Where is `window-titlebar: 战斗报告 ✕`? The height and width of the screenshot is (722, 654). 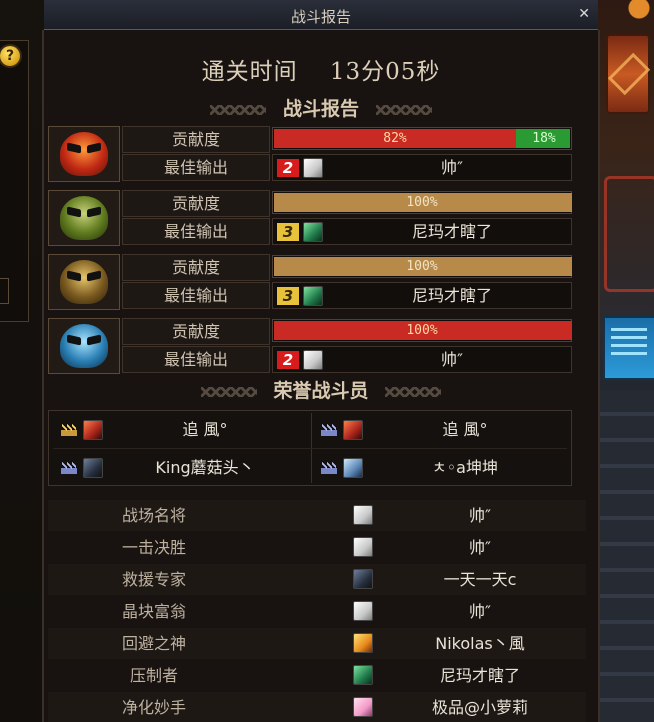
window-titlebar: 战斗报告 ✕ is located at coordinates (321, 15).